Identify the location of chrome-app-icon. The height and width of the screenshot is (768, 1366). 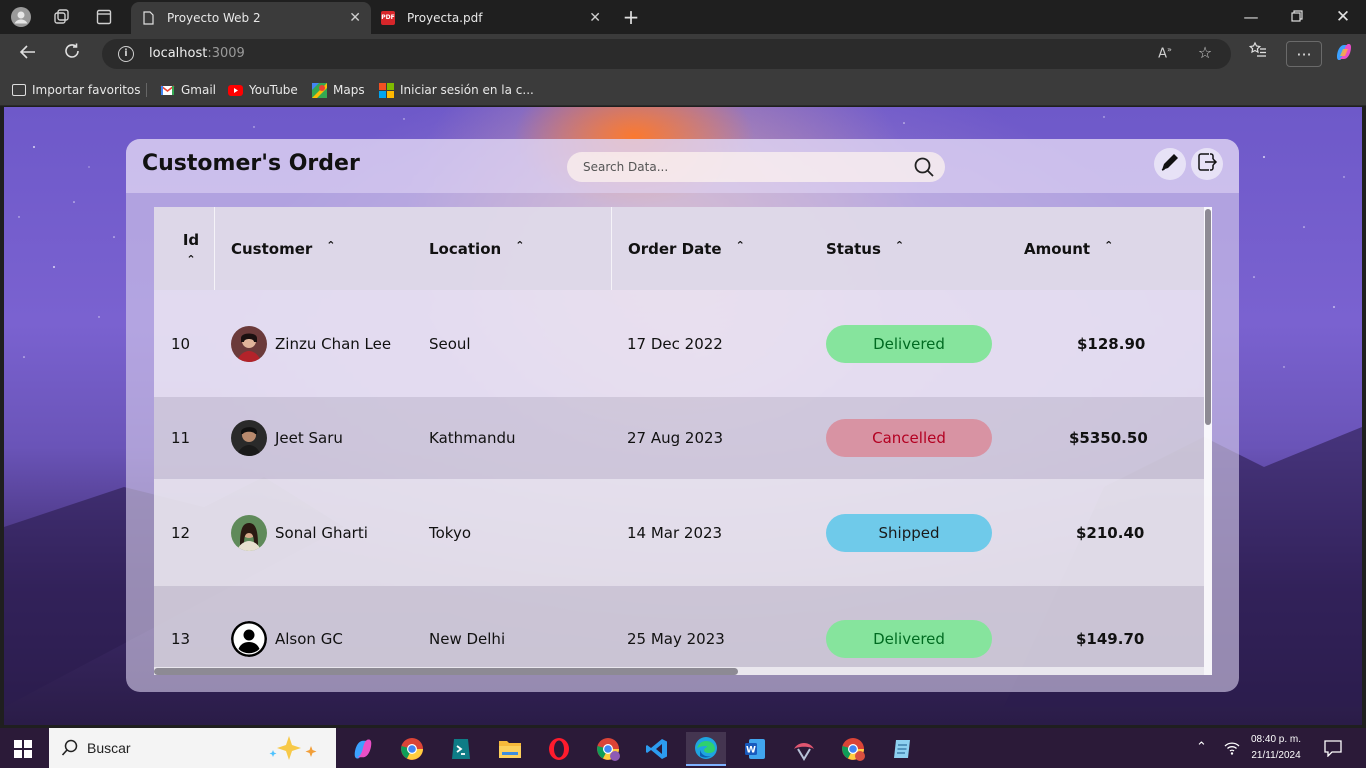
(412, 749).